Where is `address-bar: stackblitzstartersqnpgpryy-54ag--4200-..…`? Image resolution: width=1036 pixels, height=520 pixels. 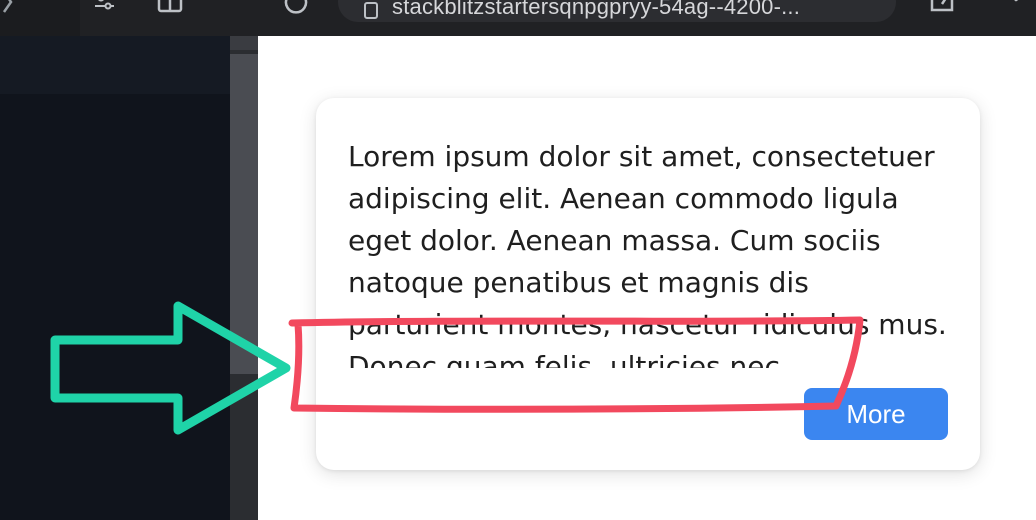 address-bar: stackblitzstartersqnpgpryy-54ag--4200-..… is located at coordinates (617, 11).